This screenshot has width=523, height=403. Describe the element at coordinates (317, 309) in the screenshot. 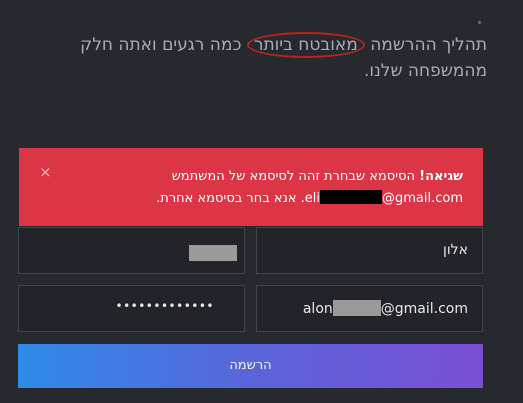

I see `email-prefix: alon` at that location.